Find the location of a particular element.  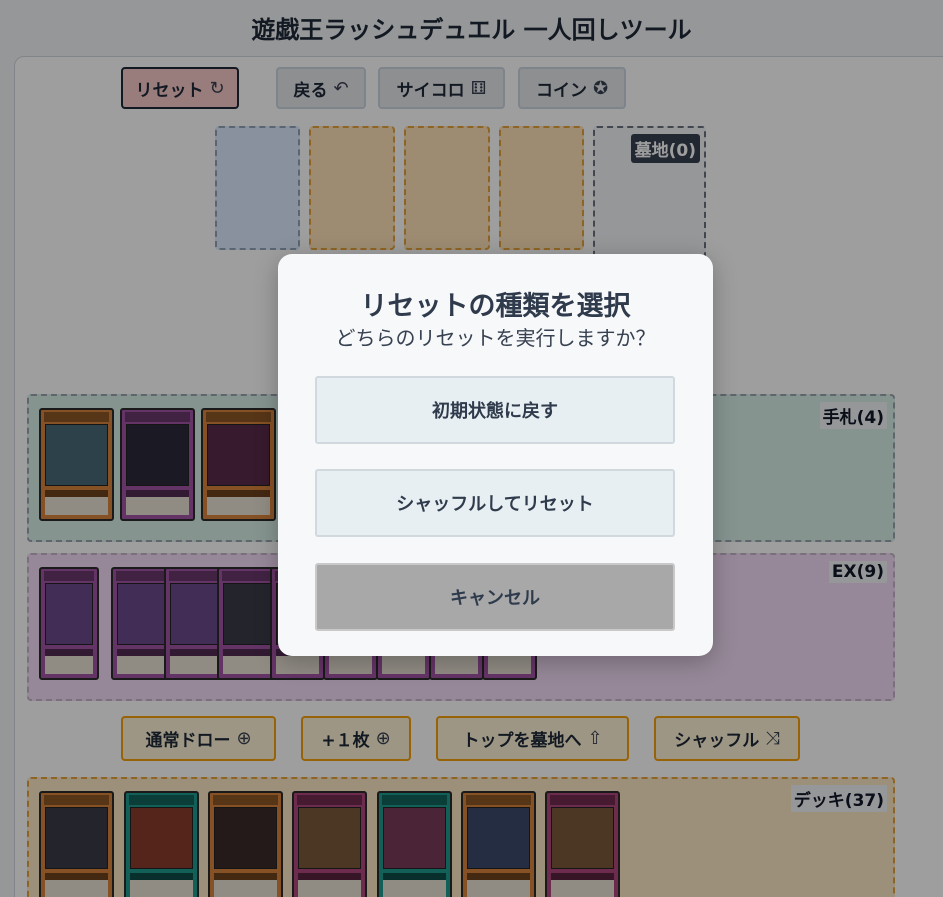

cancel-button: キャンセル is located at coordinates (495, 597).